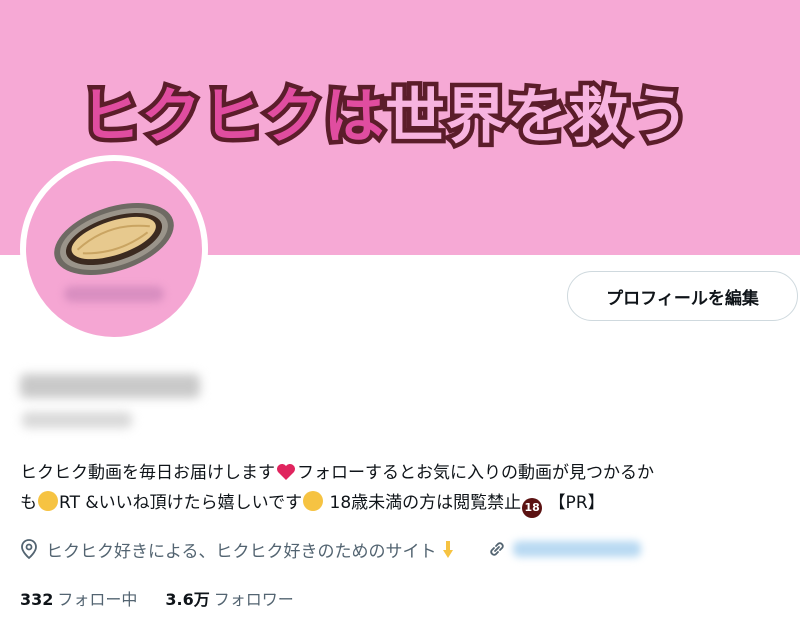 The image size is (800, 619). What do you see at coordinates (114, 239) in the screenshot?
I see `abalone-illustration` at bounding box center [114, 239].